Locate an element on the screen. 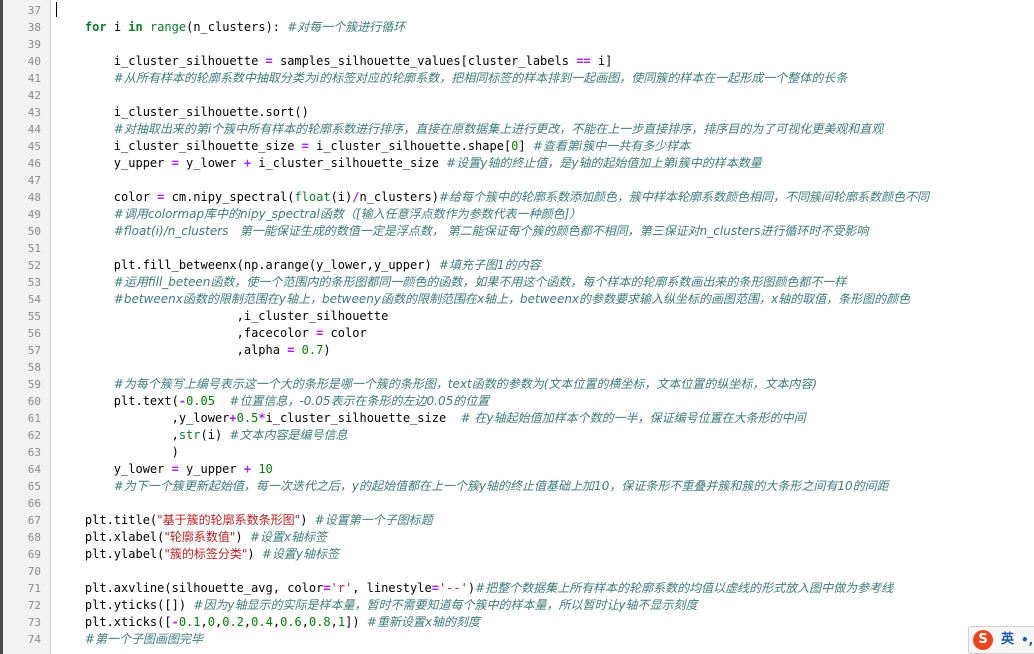 This screenshot has width=1034, height=654. line-number: 56 is located at coordinates (34, 333).